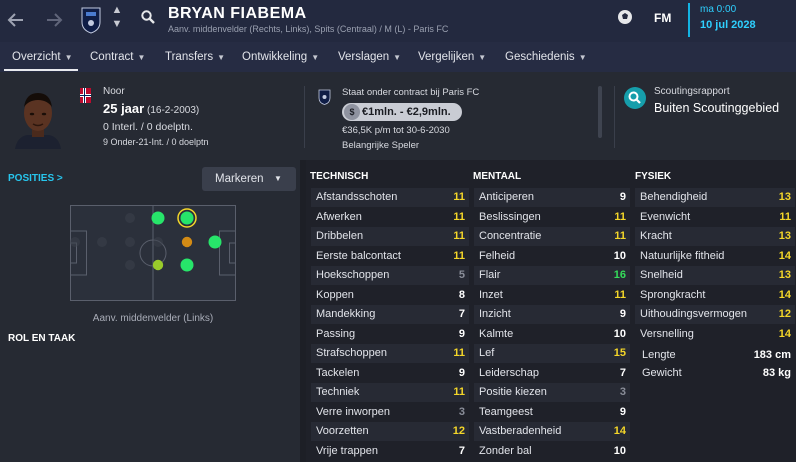  Describe the element at coordinates (396, 130) in the screenshot. I see `wage-info: €36,5K p/m tot 30-6-2030` at that location.